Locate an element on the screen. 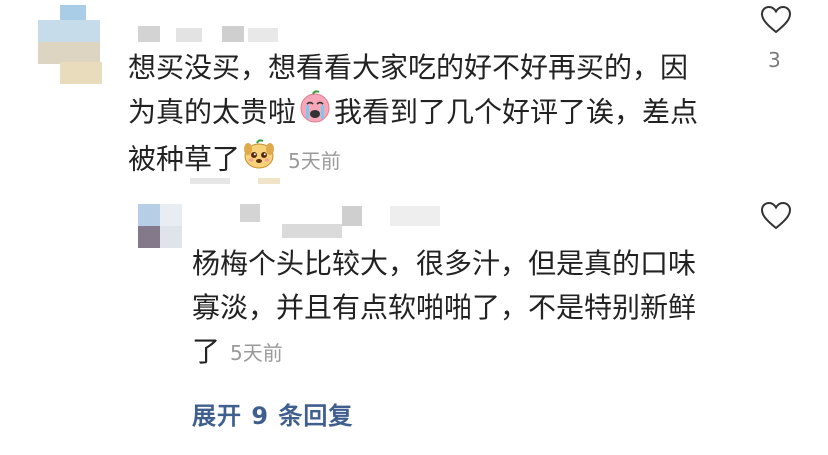 Image resolution: width=828 pixels, height=455 pixels. reply-like-button is located at coordinates (776, 216).